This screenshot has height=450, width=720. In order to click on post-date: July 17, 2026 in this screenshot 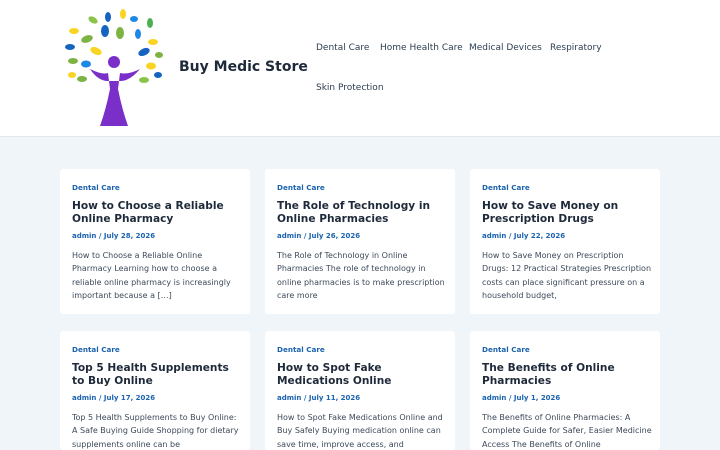, I will do `click(129, 398)`.